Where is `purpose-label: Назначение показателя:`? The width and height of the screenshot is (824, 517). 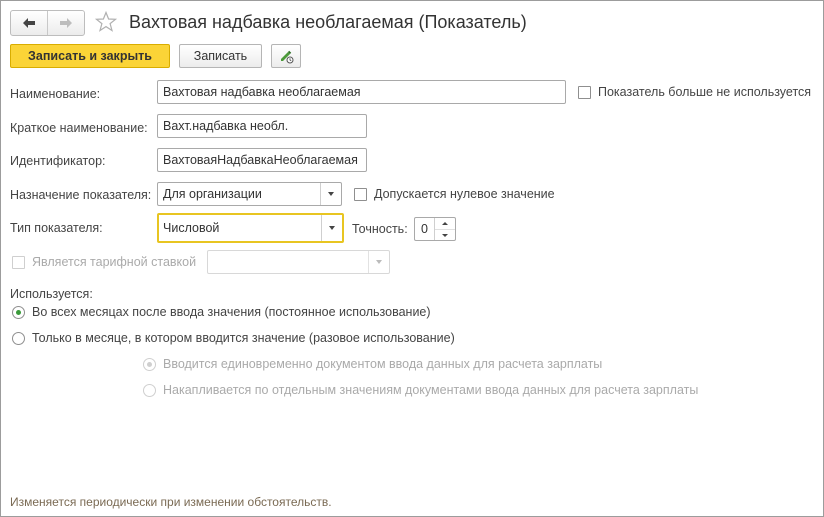 purpose-label: Назначение показателя: is located at coordinates (81, 195).